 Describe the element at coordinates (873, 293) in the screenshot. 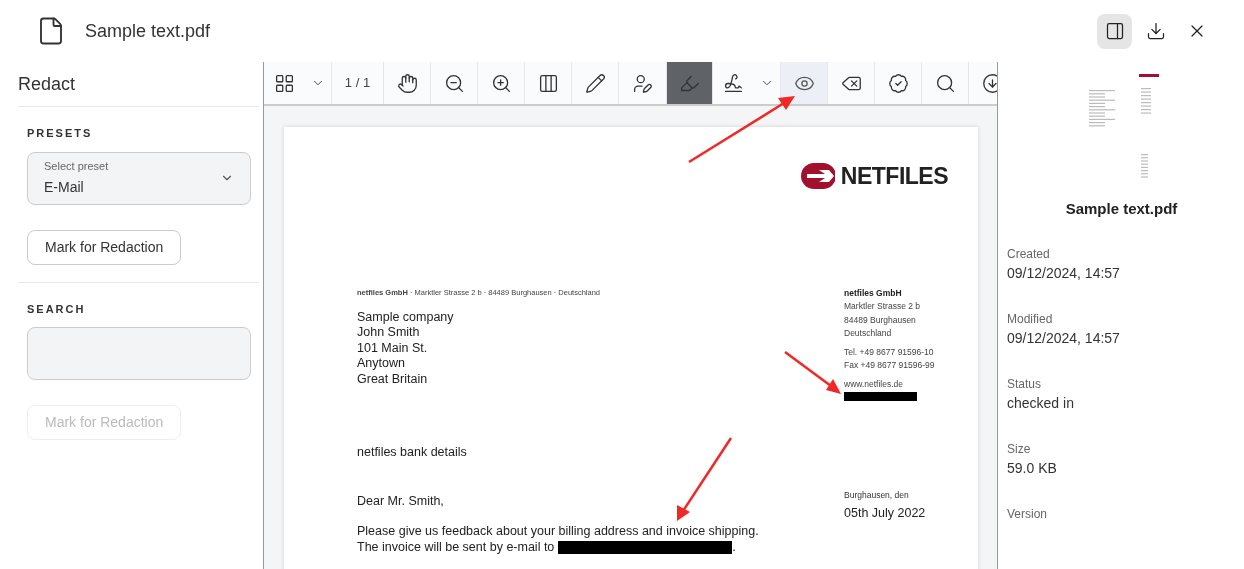

I see `company-name: netfiles GmbH` at that location.